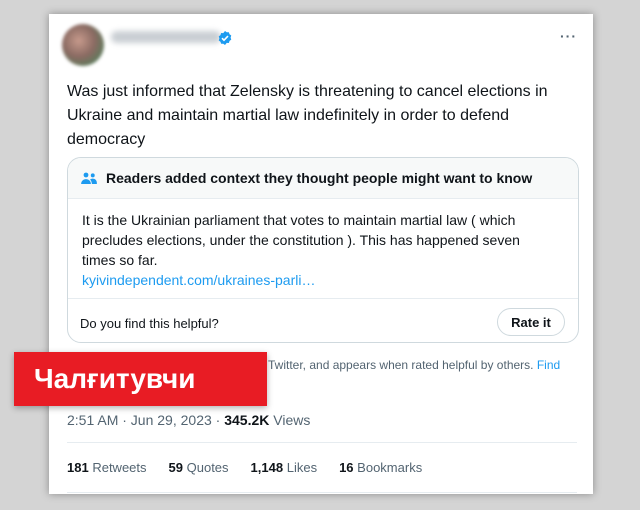 The image size is (640, 510). Describe the element at coordinates (139, 420) in the screenshot. I see `tweet-timestamp: 2:51 AM · Jun 29, 2023` at that location.